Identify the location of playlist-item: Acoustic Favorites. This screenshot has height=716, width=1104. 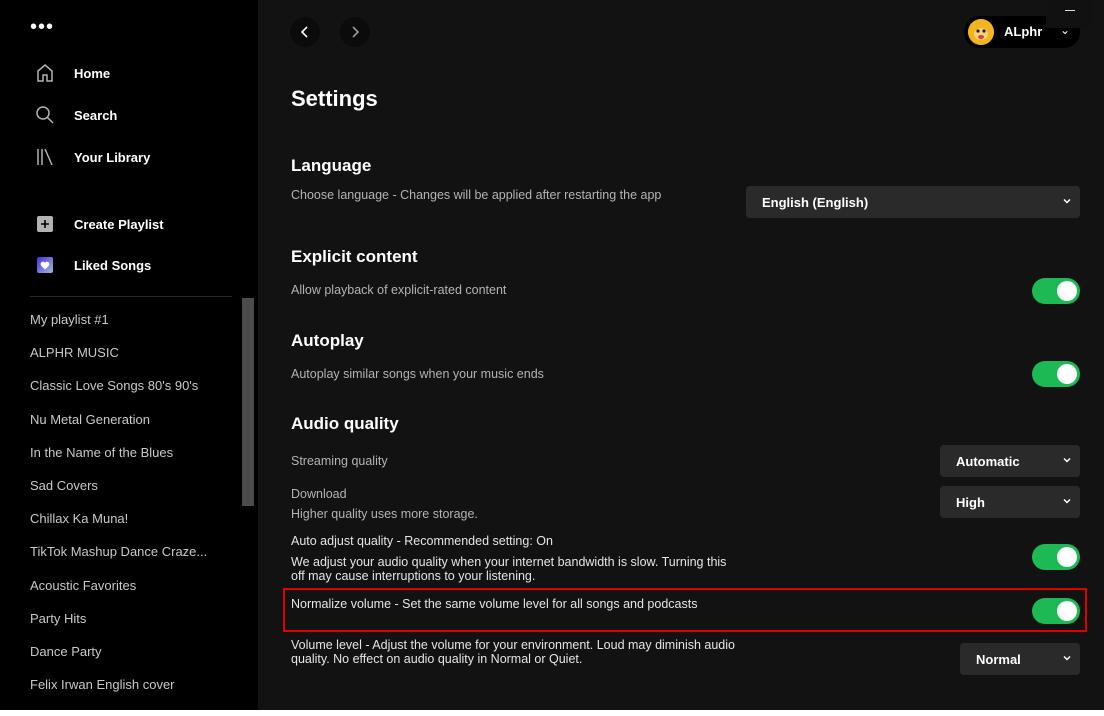
(135, 592).